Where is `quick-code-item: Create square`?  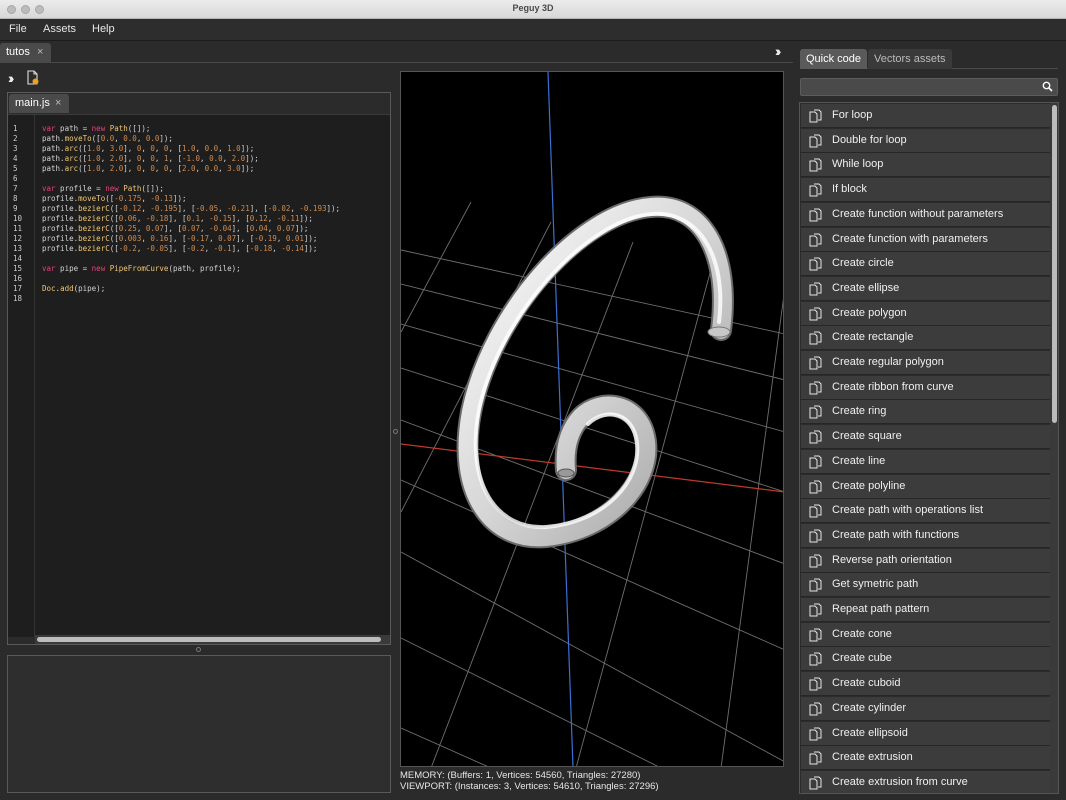
quick-code-item: Create square is located at coordinates (925, 437).